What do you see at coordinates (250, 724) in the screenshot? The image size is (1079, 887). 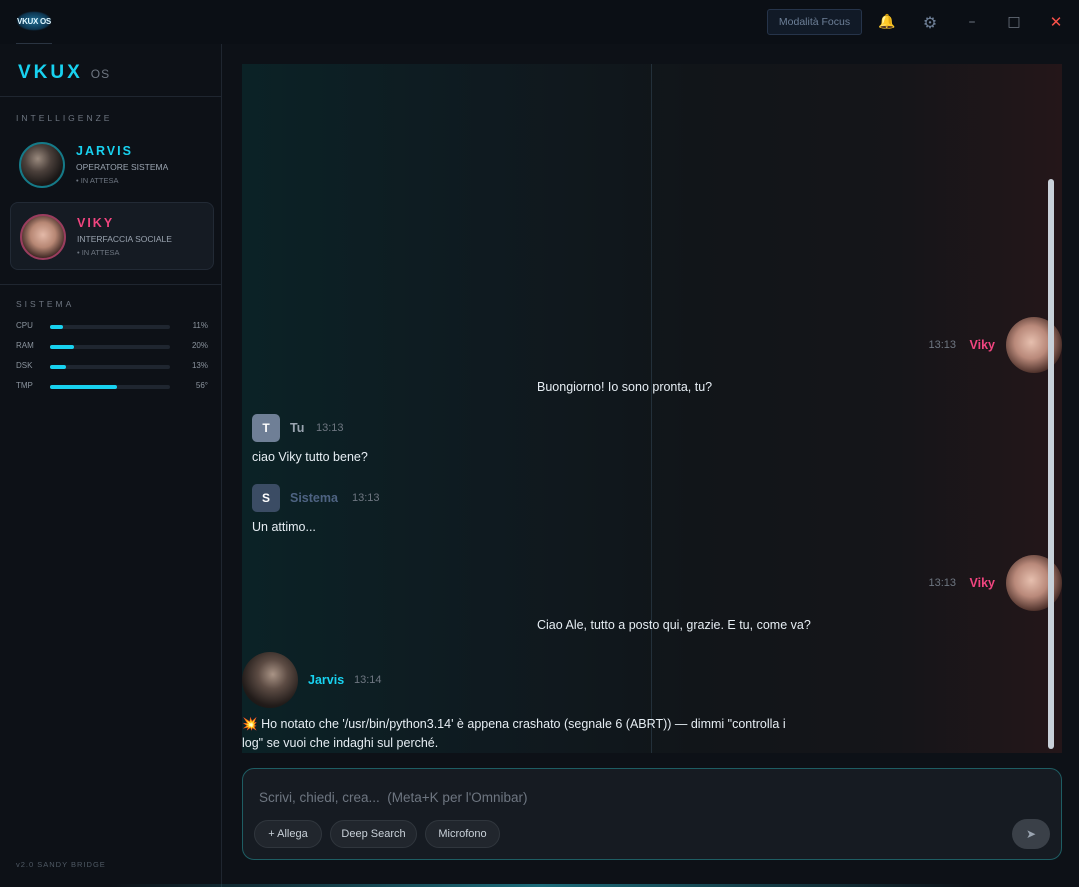 I see `explosion-icon: 💥` at bounding box center [250, 724].